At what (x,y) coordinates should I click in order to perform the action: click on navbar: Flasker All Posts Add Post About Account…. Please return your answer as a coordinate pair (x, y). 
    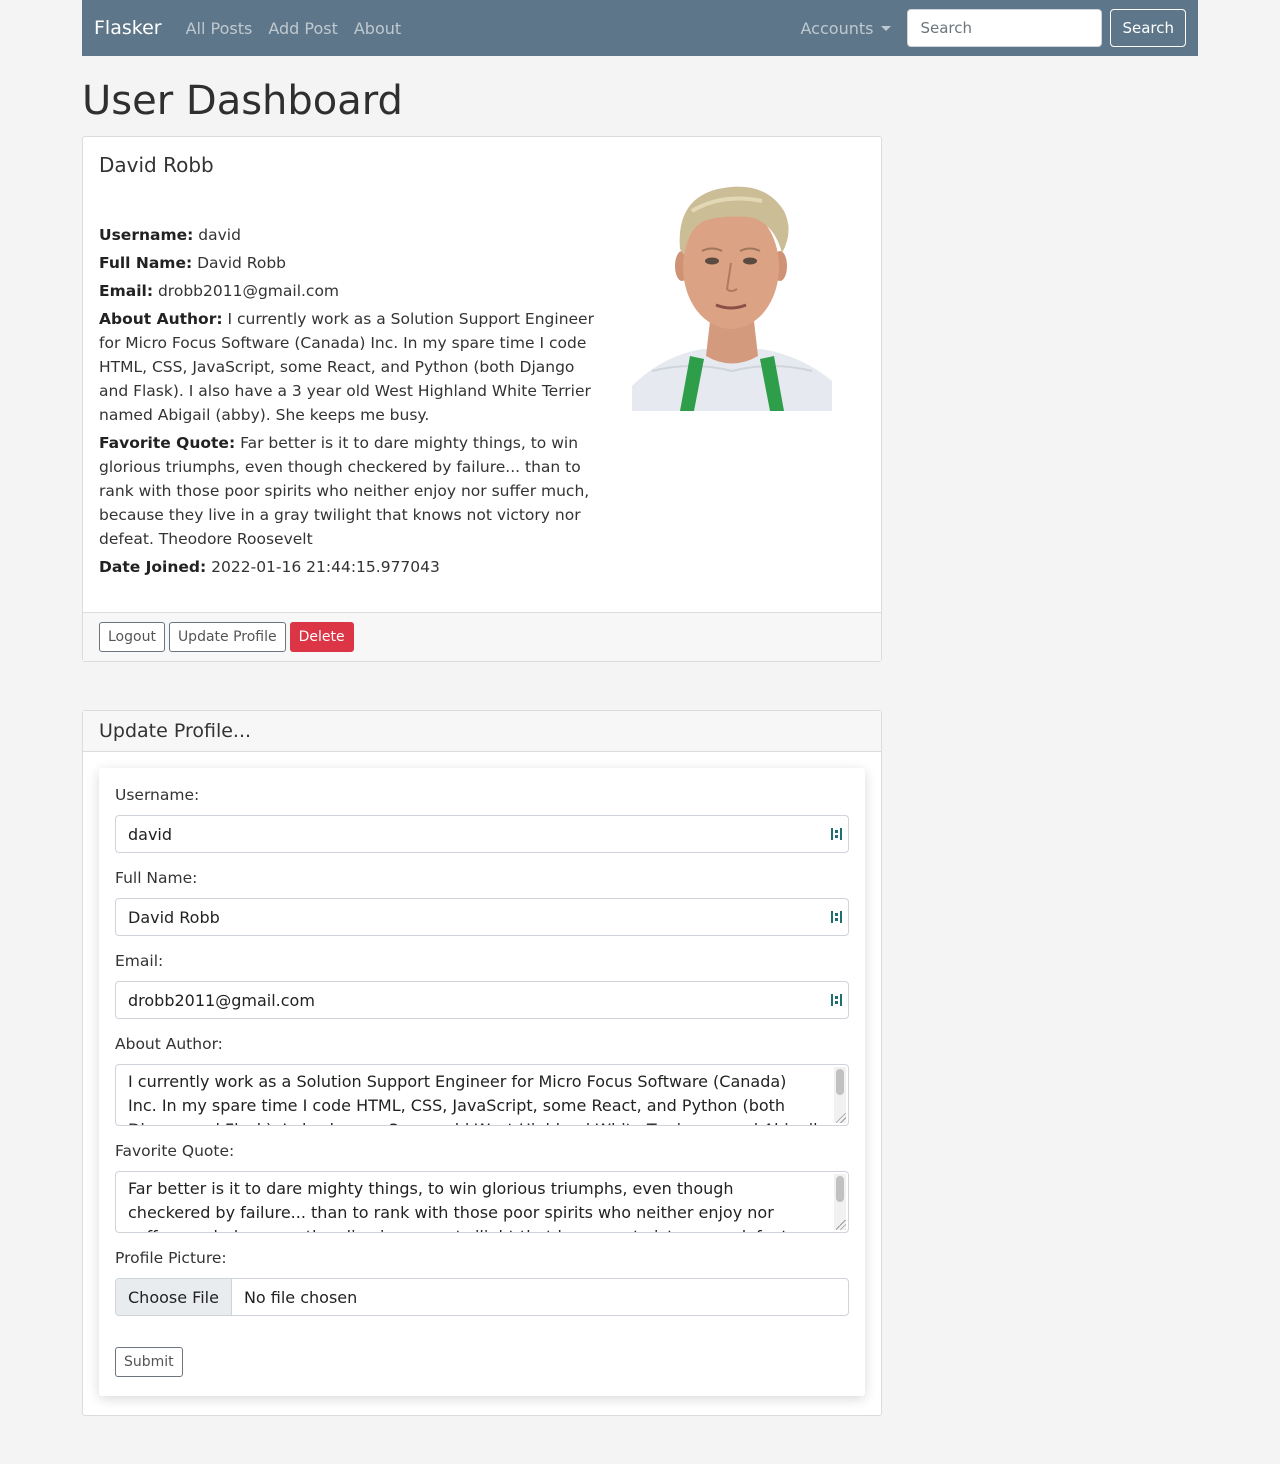
    Looking at the image, I should click on (640, 28).